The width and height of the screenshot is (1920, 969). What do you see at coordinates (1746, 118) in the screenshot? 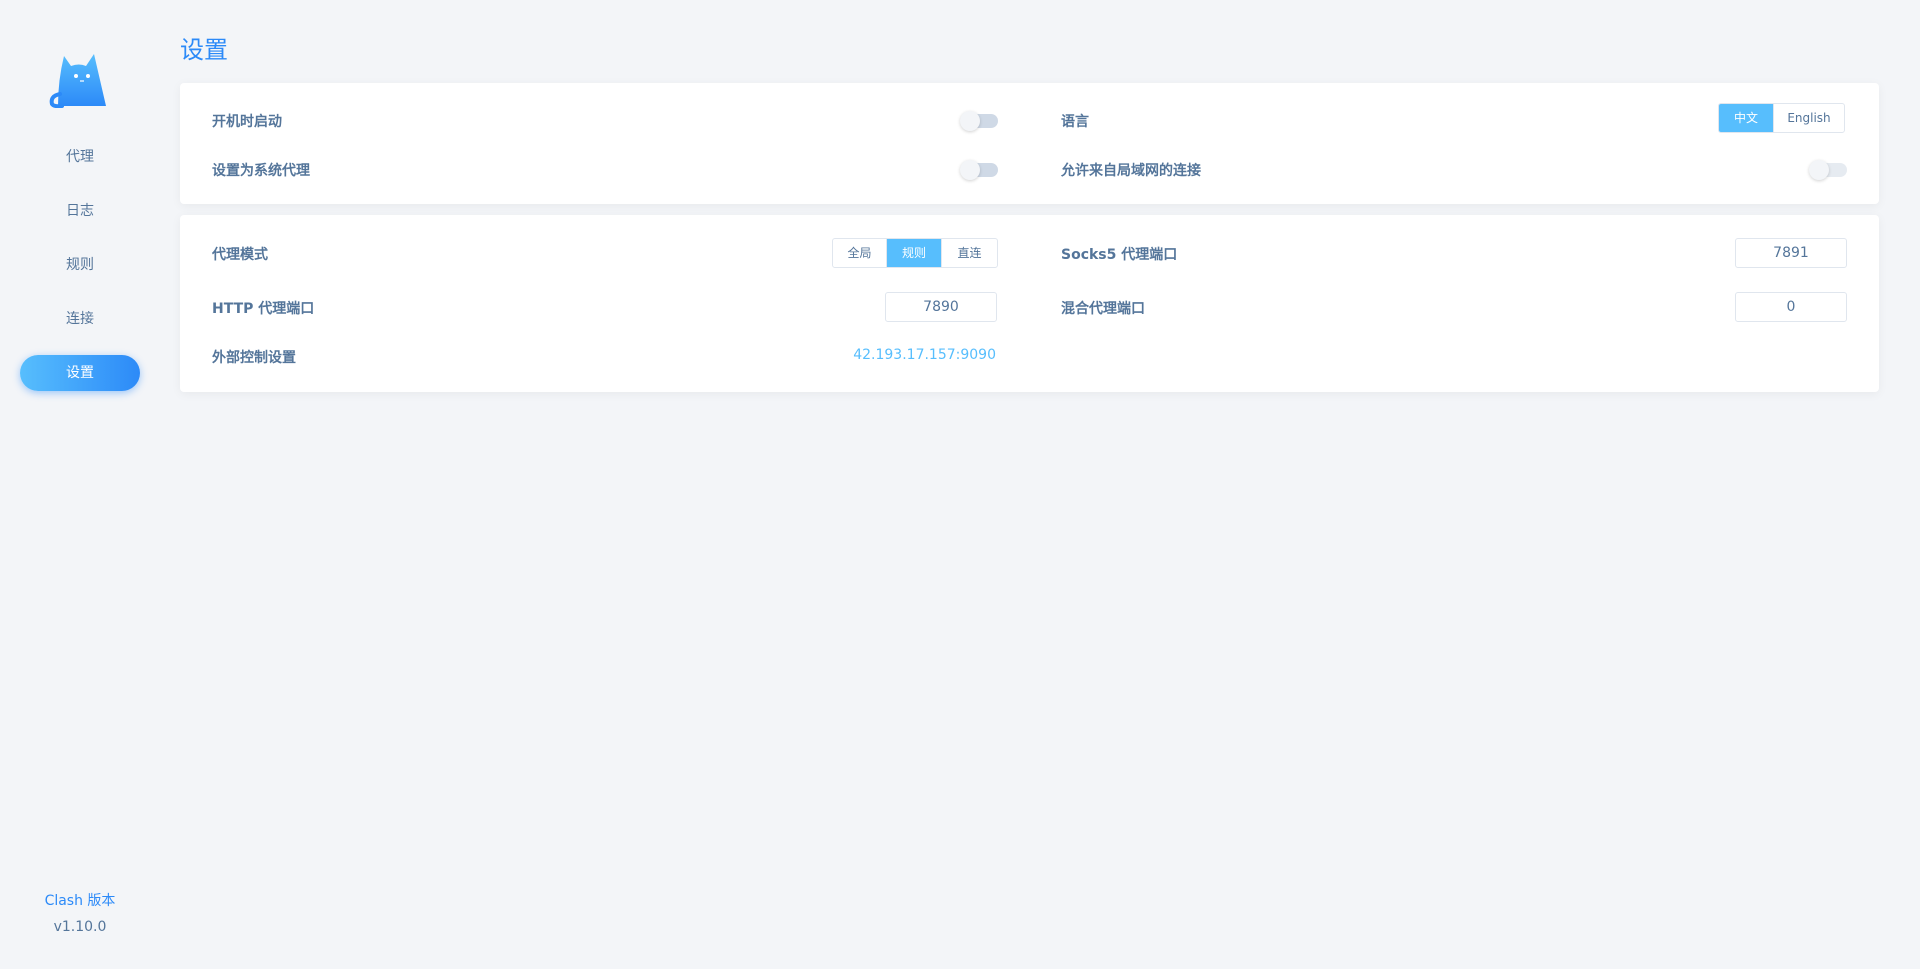
I see `language-option-chinese: 中文` at bounding box center [1746, 118].